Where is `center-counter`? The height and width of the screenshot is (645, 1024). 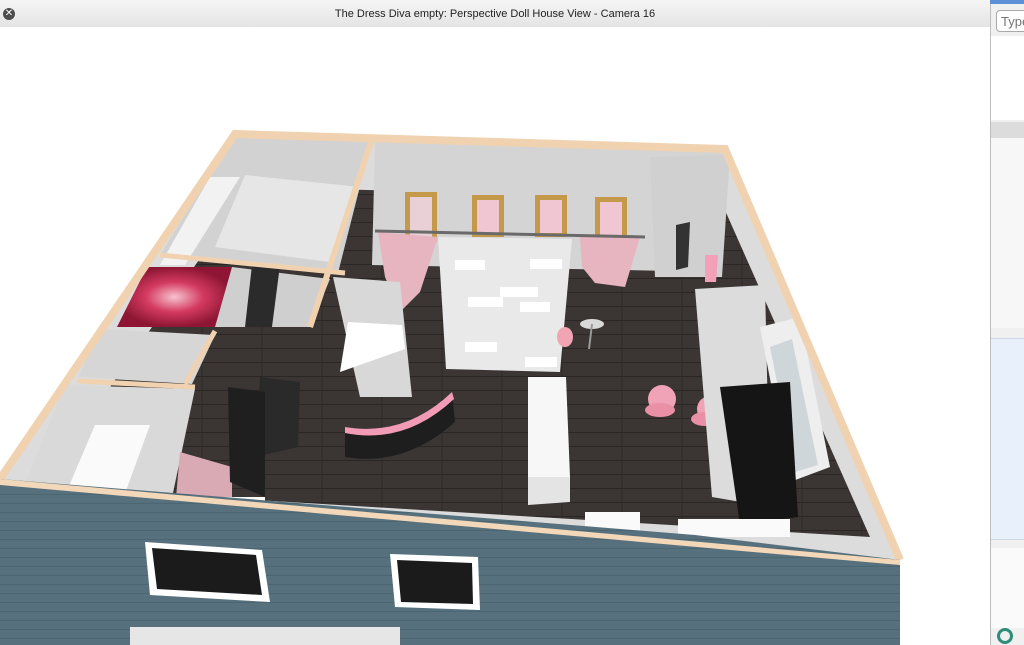
center-counter is located at coordinates (549, 427).